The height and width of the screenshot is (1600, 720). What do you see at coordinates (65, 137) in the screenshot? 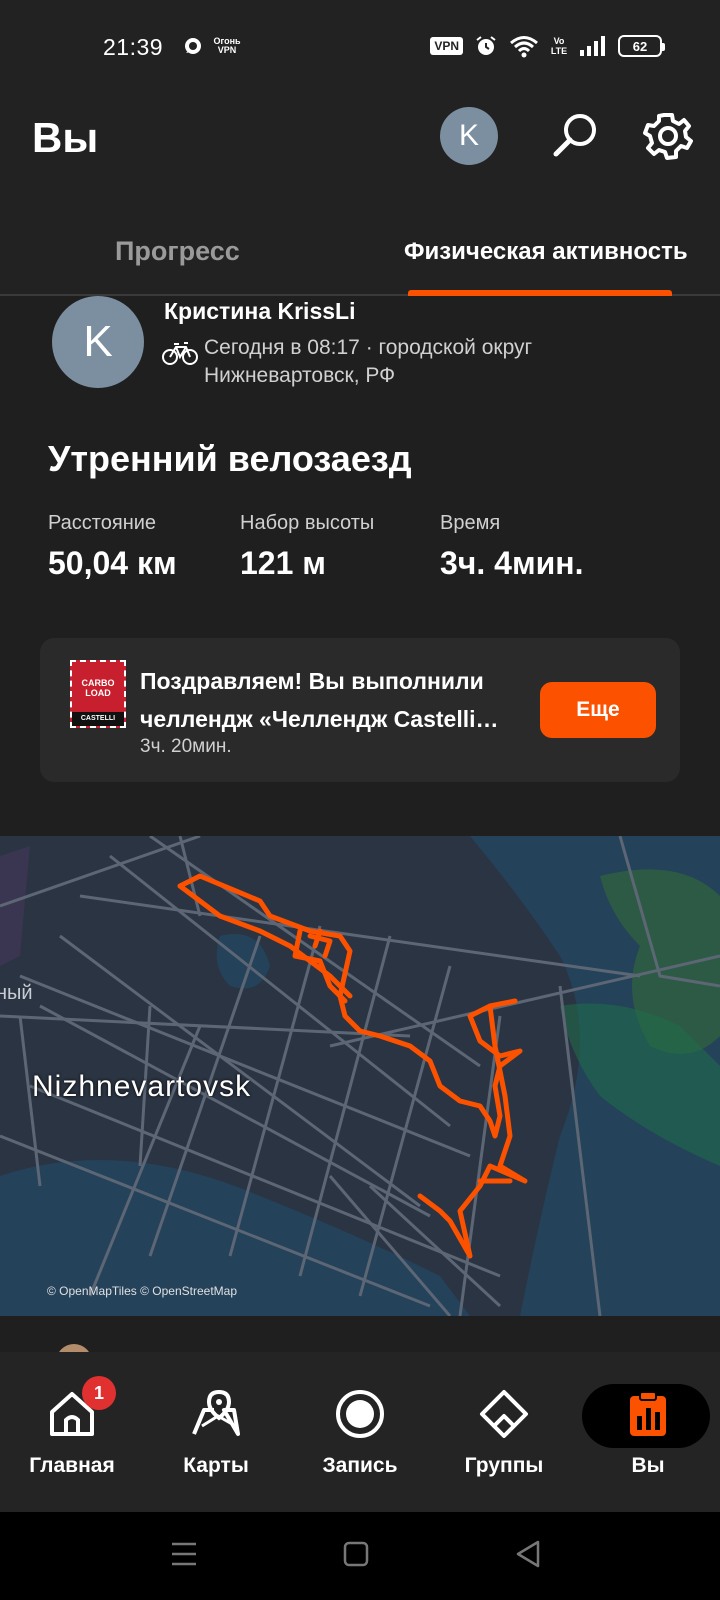
I see `page-title: Вы` at bounding box center [65, 137].